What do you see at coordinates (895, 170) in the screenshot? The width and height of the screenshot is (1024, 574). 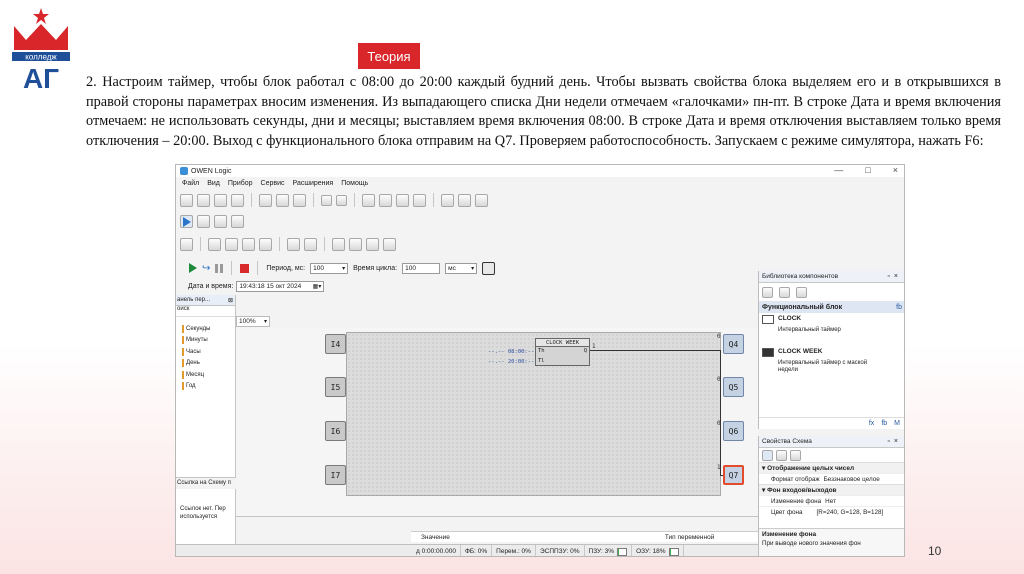 I see `close-button: ×` at bounding box center [895, 170].